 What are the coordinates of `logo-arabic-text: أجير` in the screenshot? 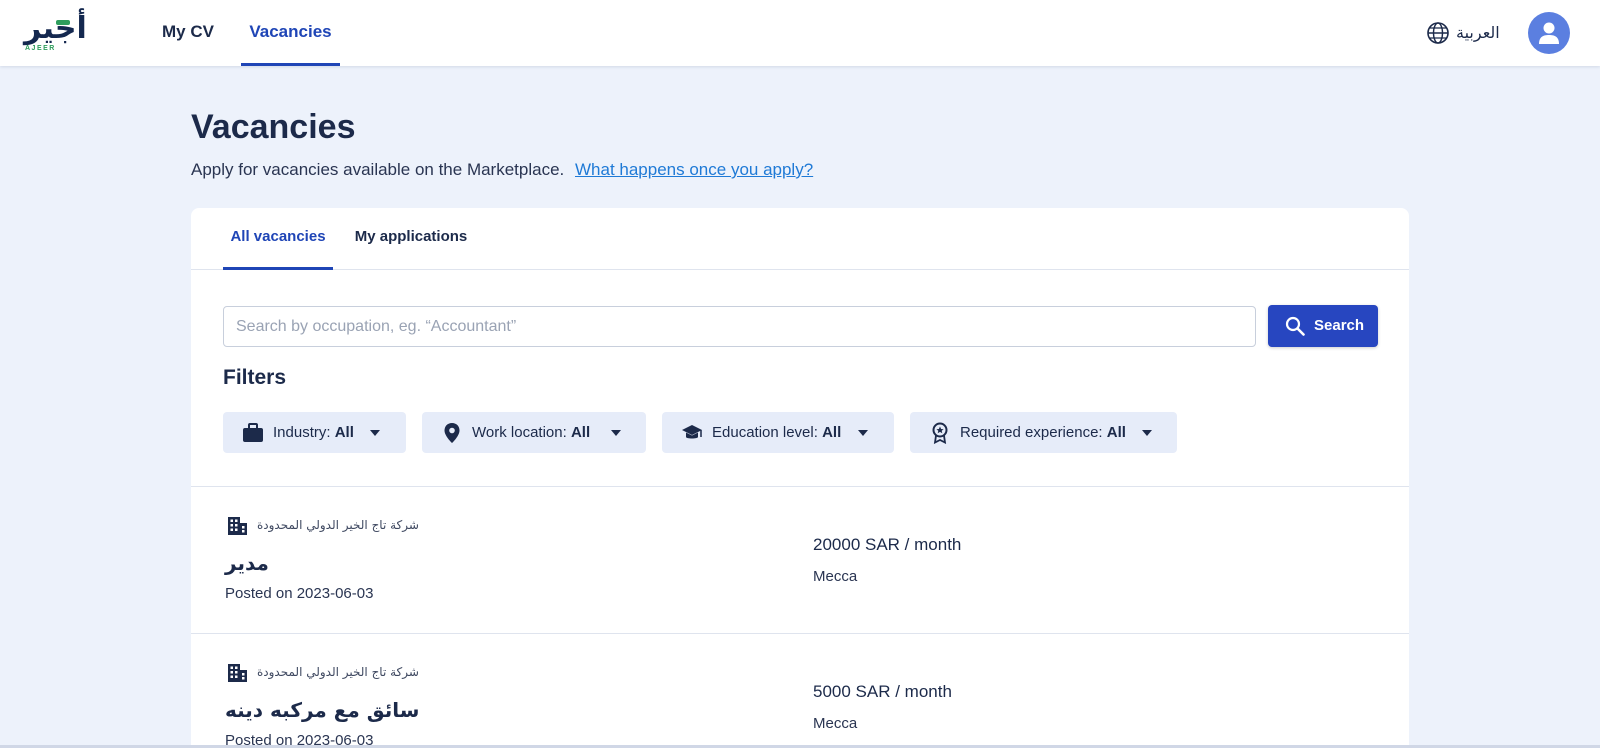 It's located at (55, 28).